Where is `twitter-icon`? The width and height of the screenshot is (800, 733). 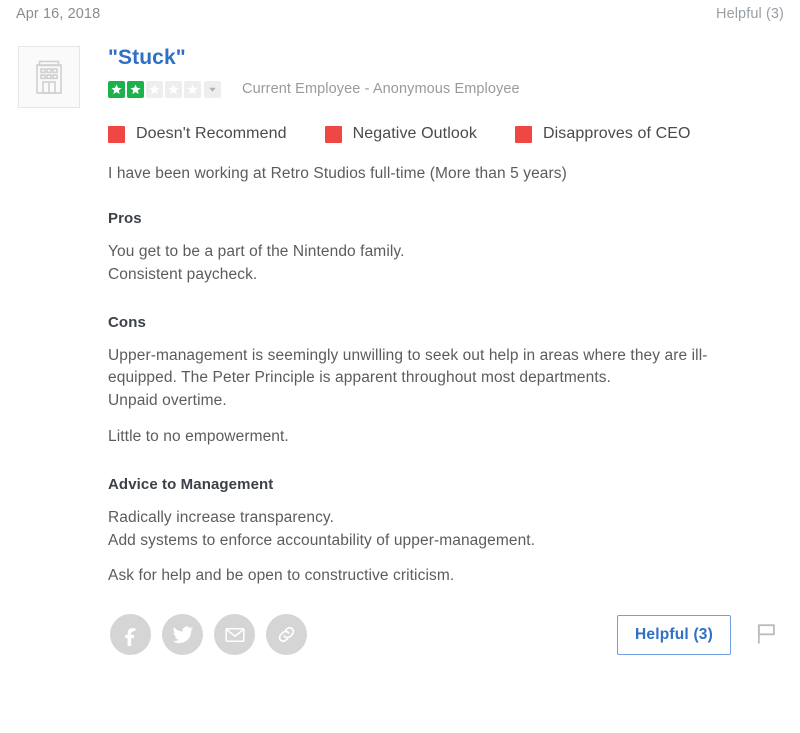 twitter-icon is located at coordinates (182, 635).